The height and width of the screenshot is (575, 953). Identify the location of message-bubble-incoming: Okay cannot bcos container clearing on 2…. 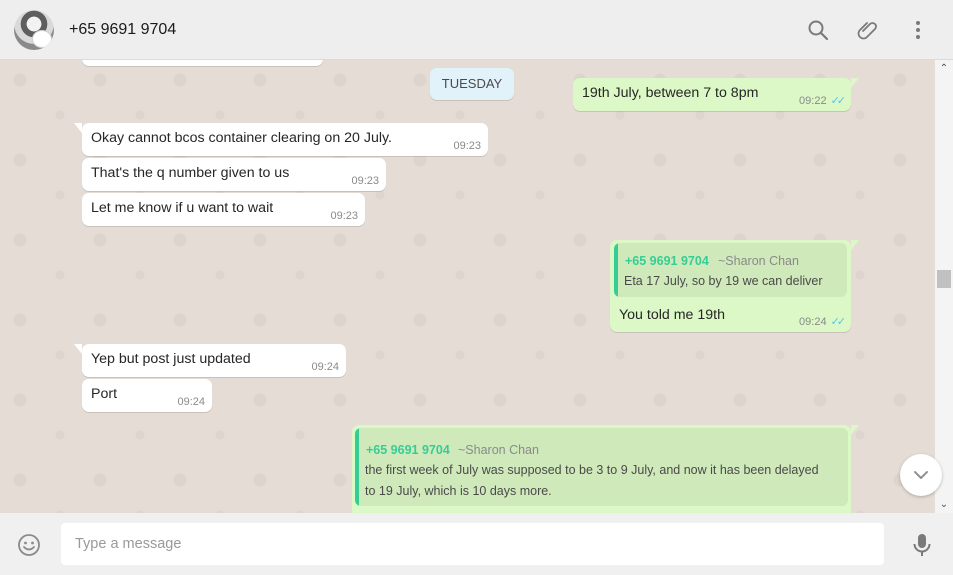
(285, 139).